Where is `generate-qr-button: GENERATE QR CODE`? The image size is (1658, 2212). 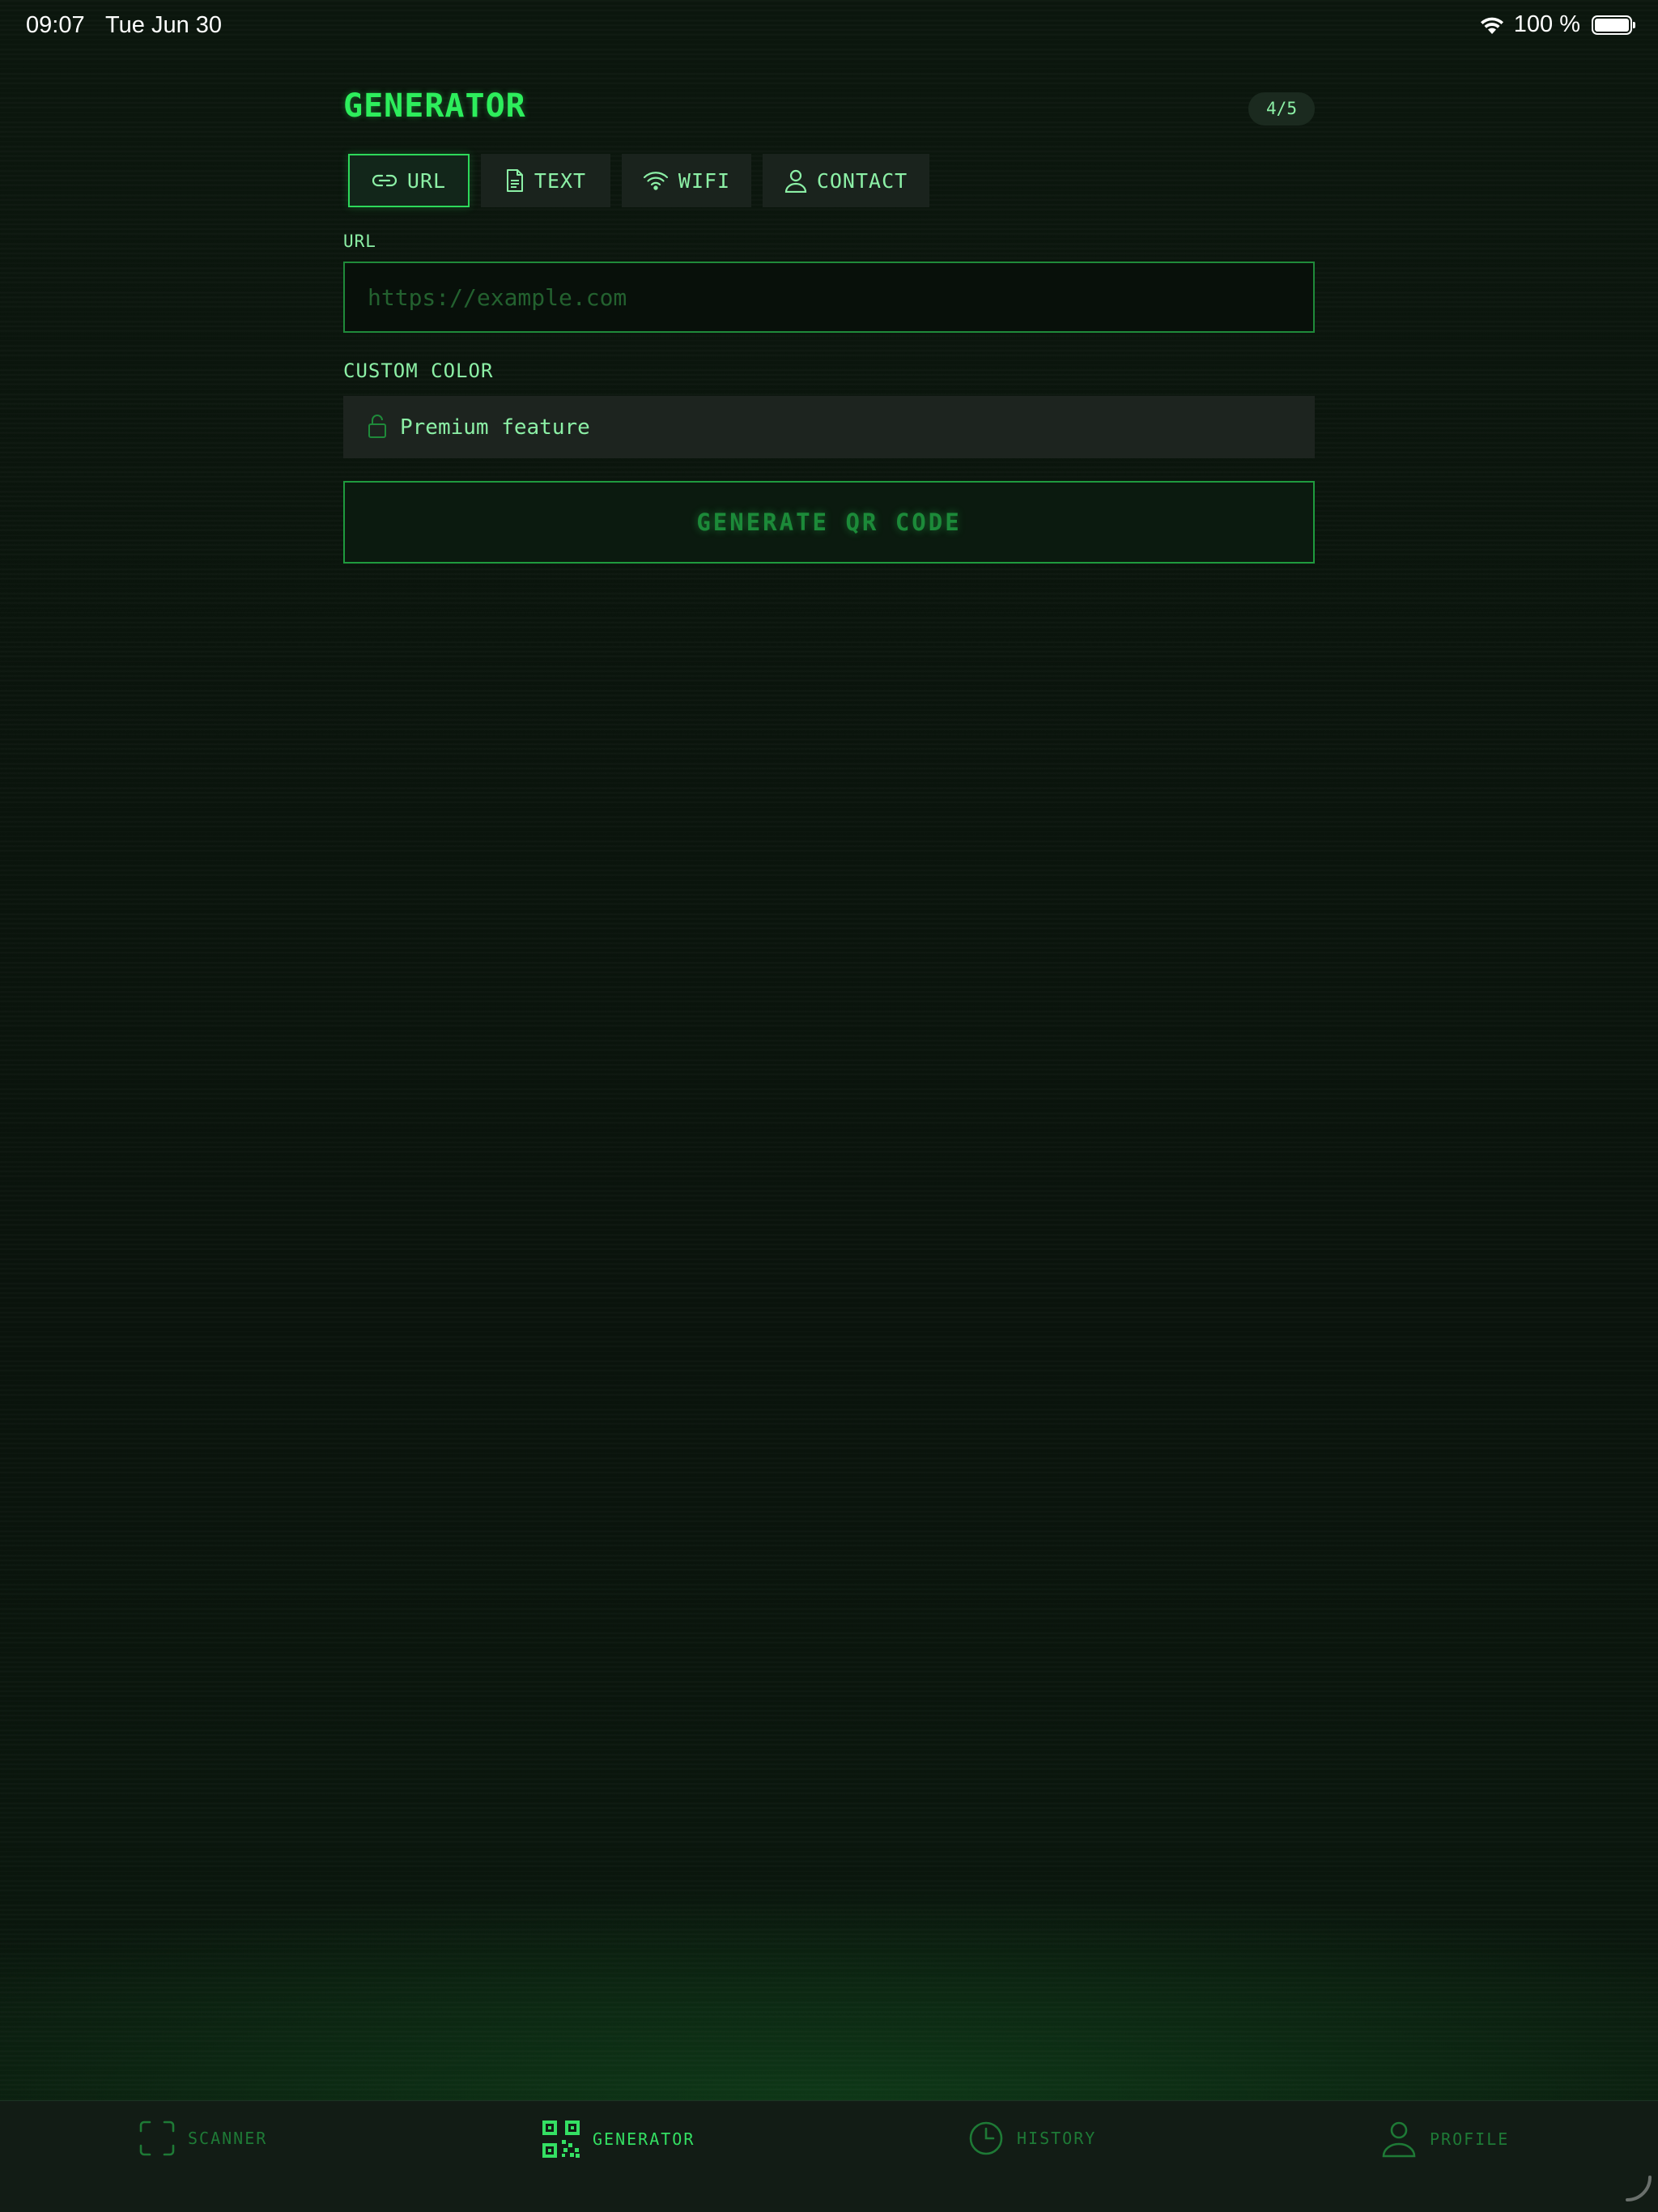 generate-qr-button: GENERATE QR CODE is located at coordinates (829, 522).